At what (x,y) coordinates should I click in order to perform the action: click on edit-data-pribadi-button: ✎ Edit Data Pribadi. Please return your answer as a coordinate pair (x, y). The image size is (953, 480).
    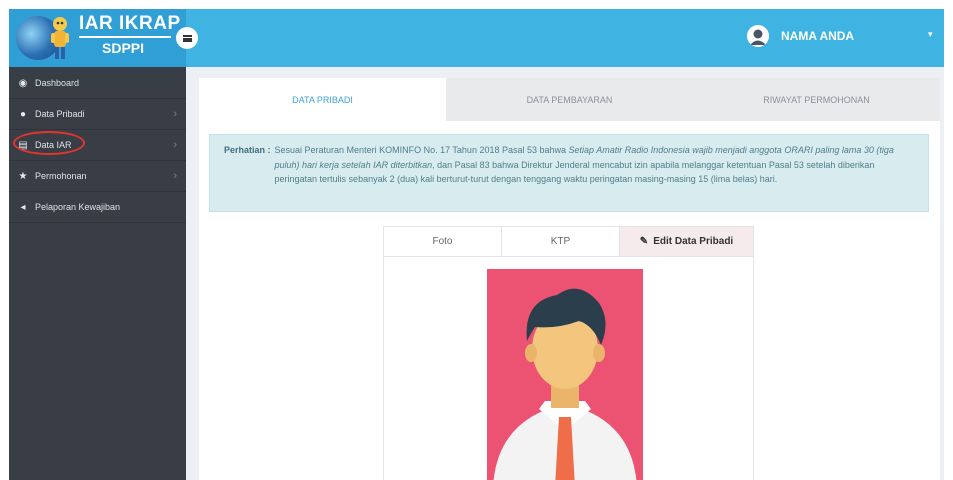
    Looking at the image, I should click on (686, 241).